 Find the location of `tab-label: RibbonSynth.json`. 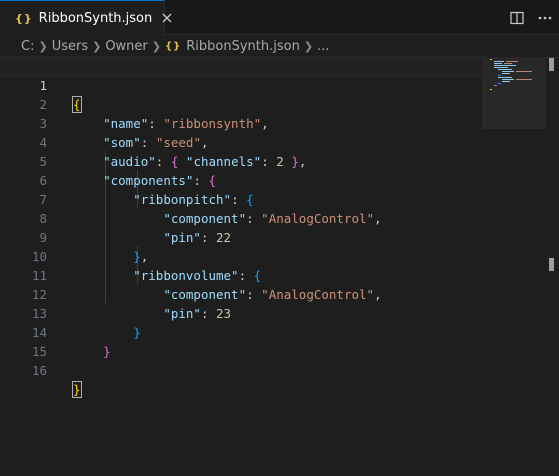

tab-label: RibbonSynth.json is located at coordinates (95, 18).